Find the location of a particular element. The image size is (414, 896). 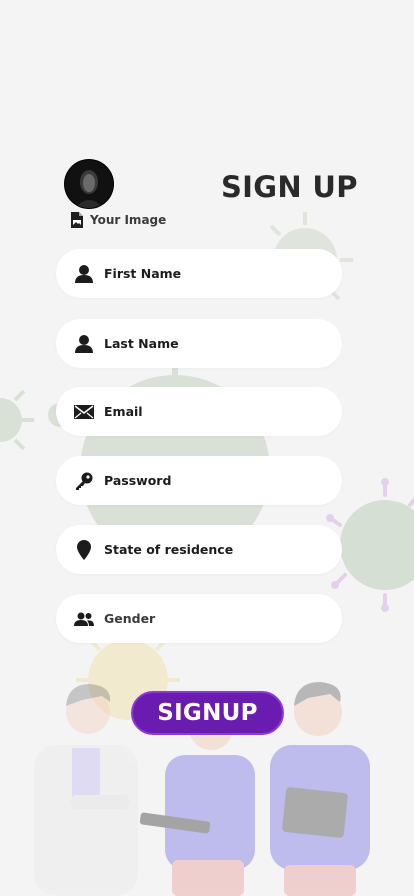

first-name-label: First Name is located at coordinates (143, 273).